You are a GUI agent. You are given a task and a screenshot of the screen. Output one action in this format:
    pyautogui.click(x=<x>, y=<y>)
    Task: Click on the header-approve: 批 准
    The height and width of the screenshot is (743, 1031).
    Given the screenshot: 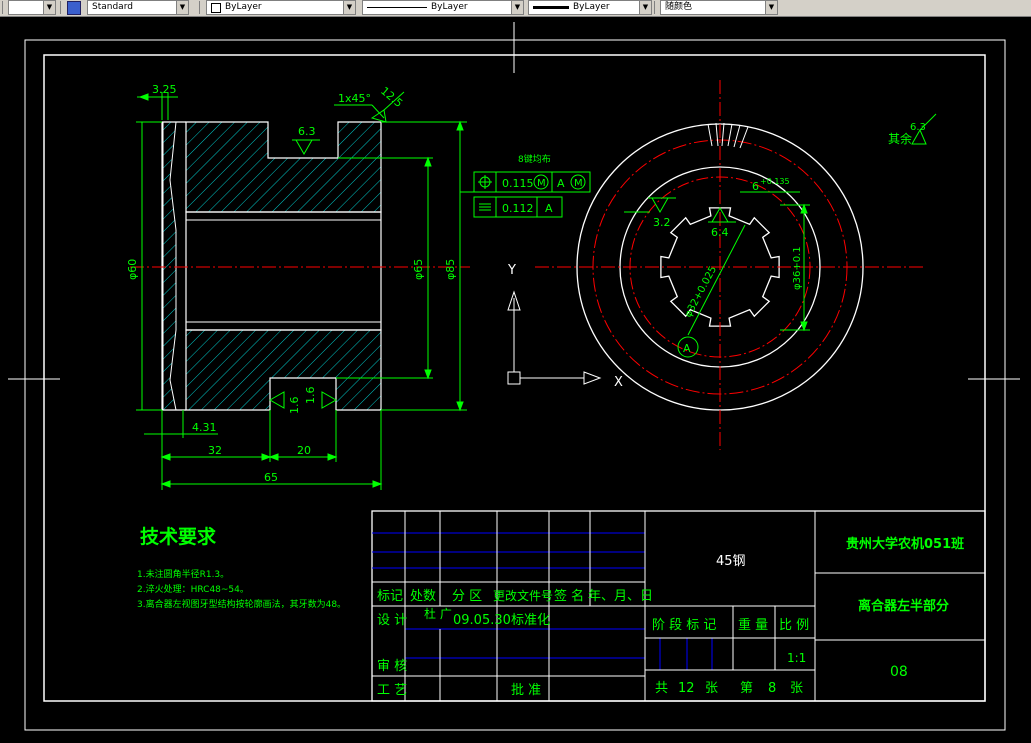 What is the action you would take?
    pyautogui.click(x=526, y=690)
    